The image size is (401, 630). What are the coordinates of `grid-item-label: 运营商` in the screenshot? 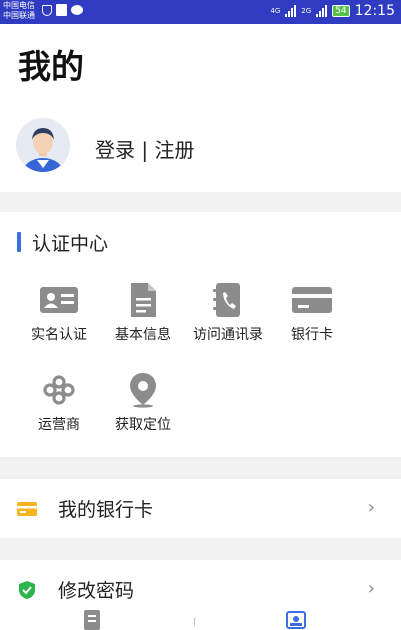 It's located at (59, 425).